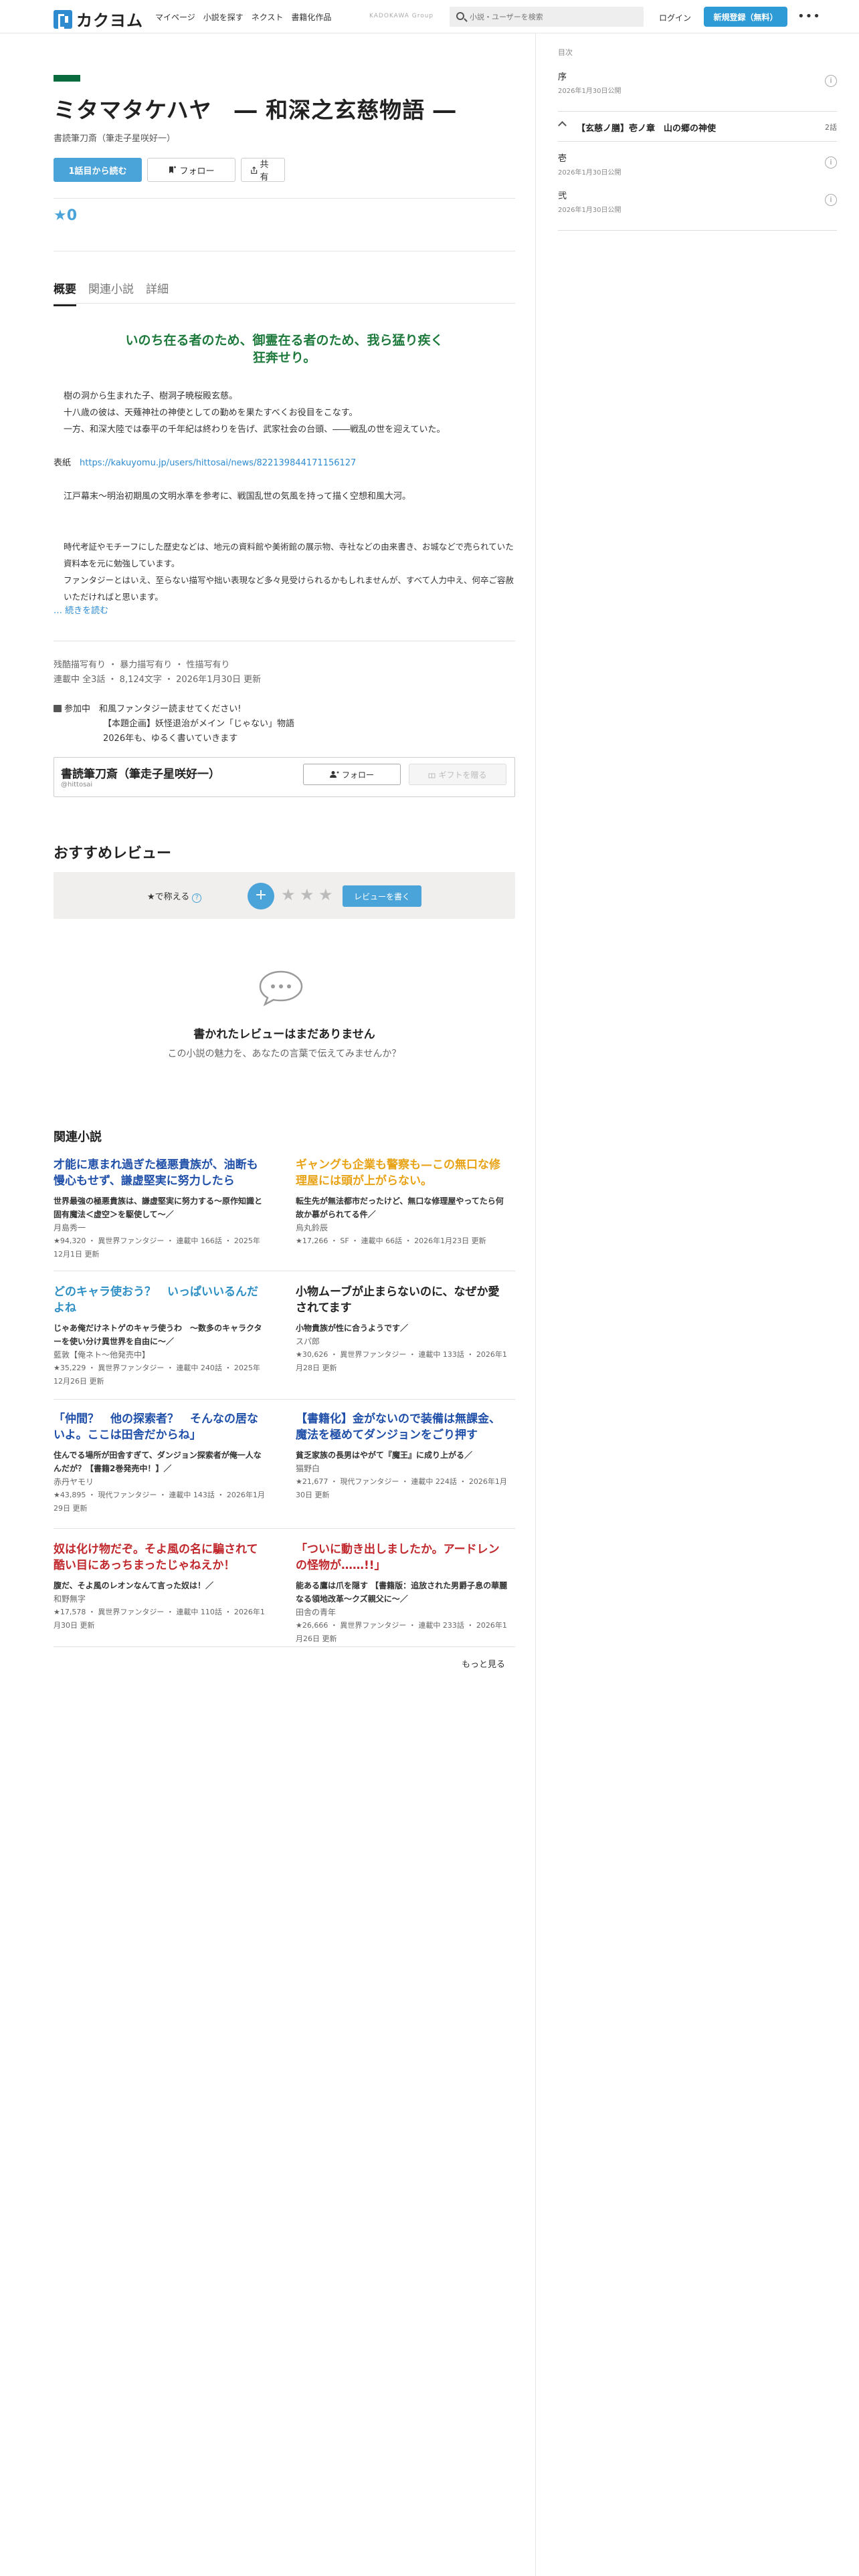  Describe the element at coordinates (382, 896) in the screenshot. I see `write-review-button: レビューを書く` at that location.